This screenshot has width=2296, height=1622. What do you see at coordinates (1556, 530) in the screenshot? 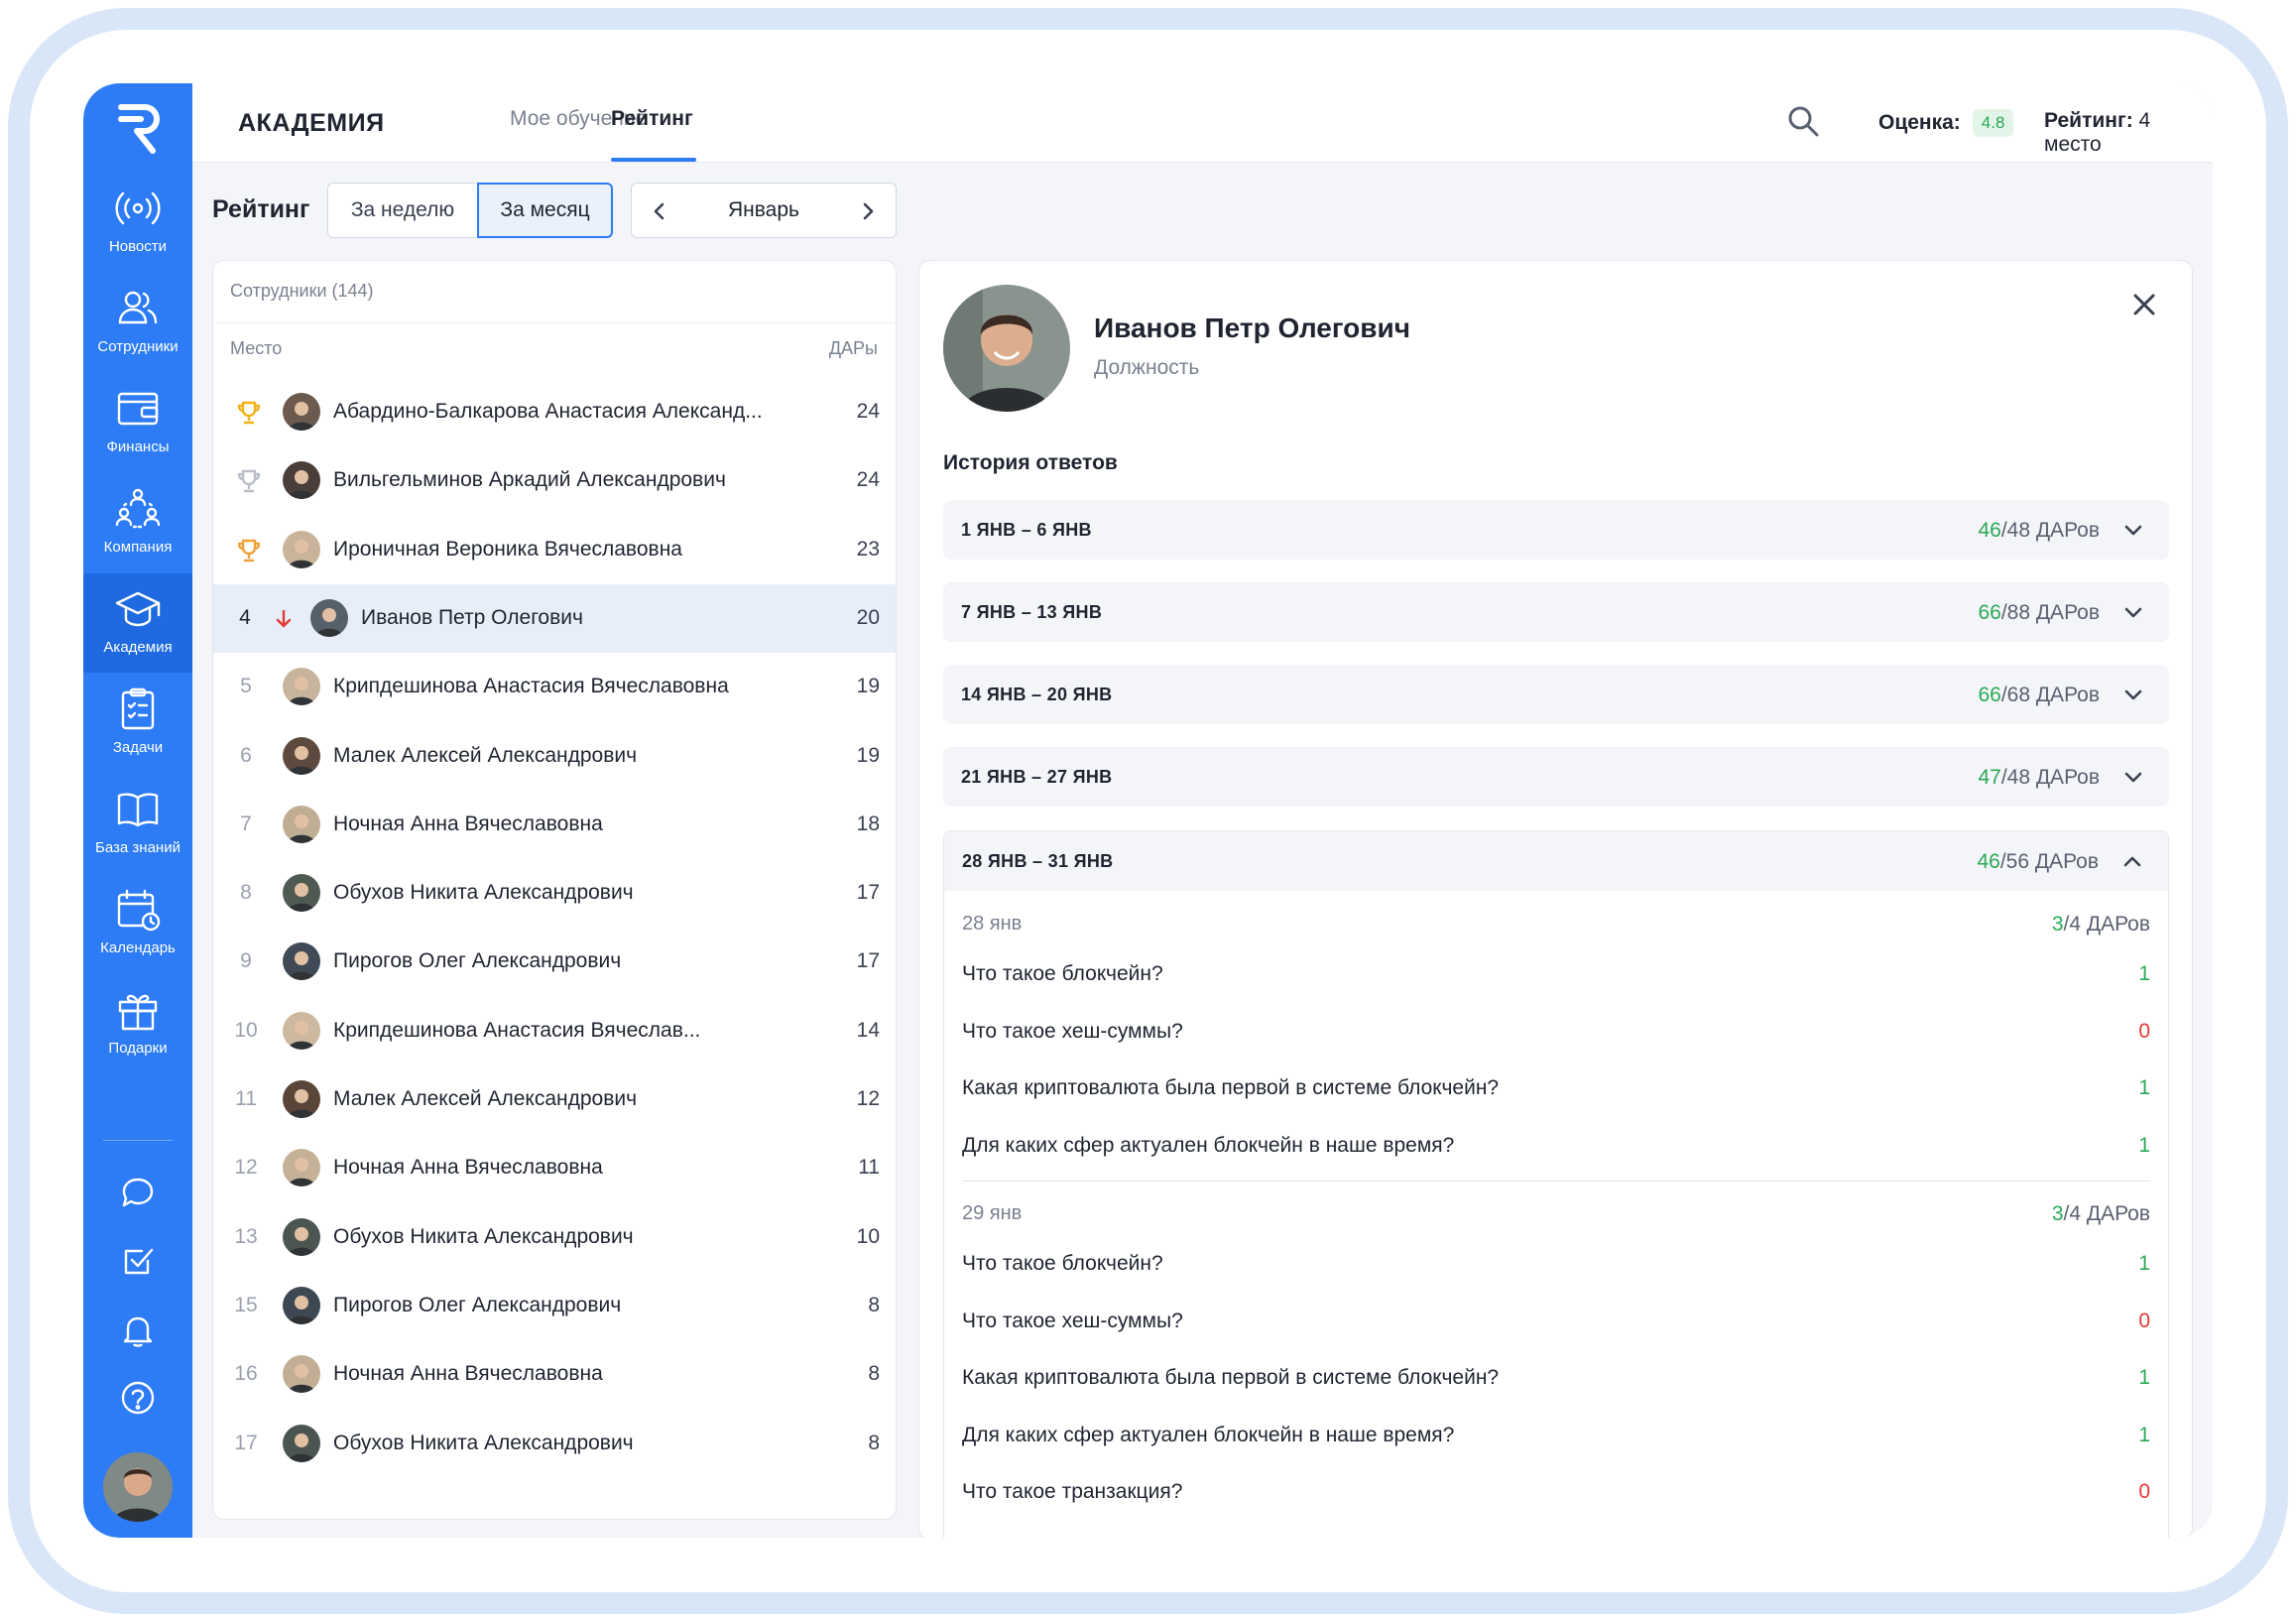
I see `week-accordion: 1 ЯНВ – 6 ЯНВ 46/48 ДАРов` at bounding box center [1556, 530].